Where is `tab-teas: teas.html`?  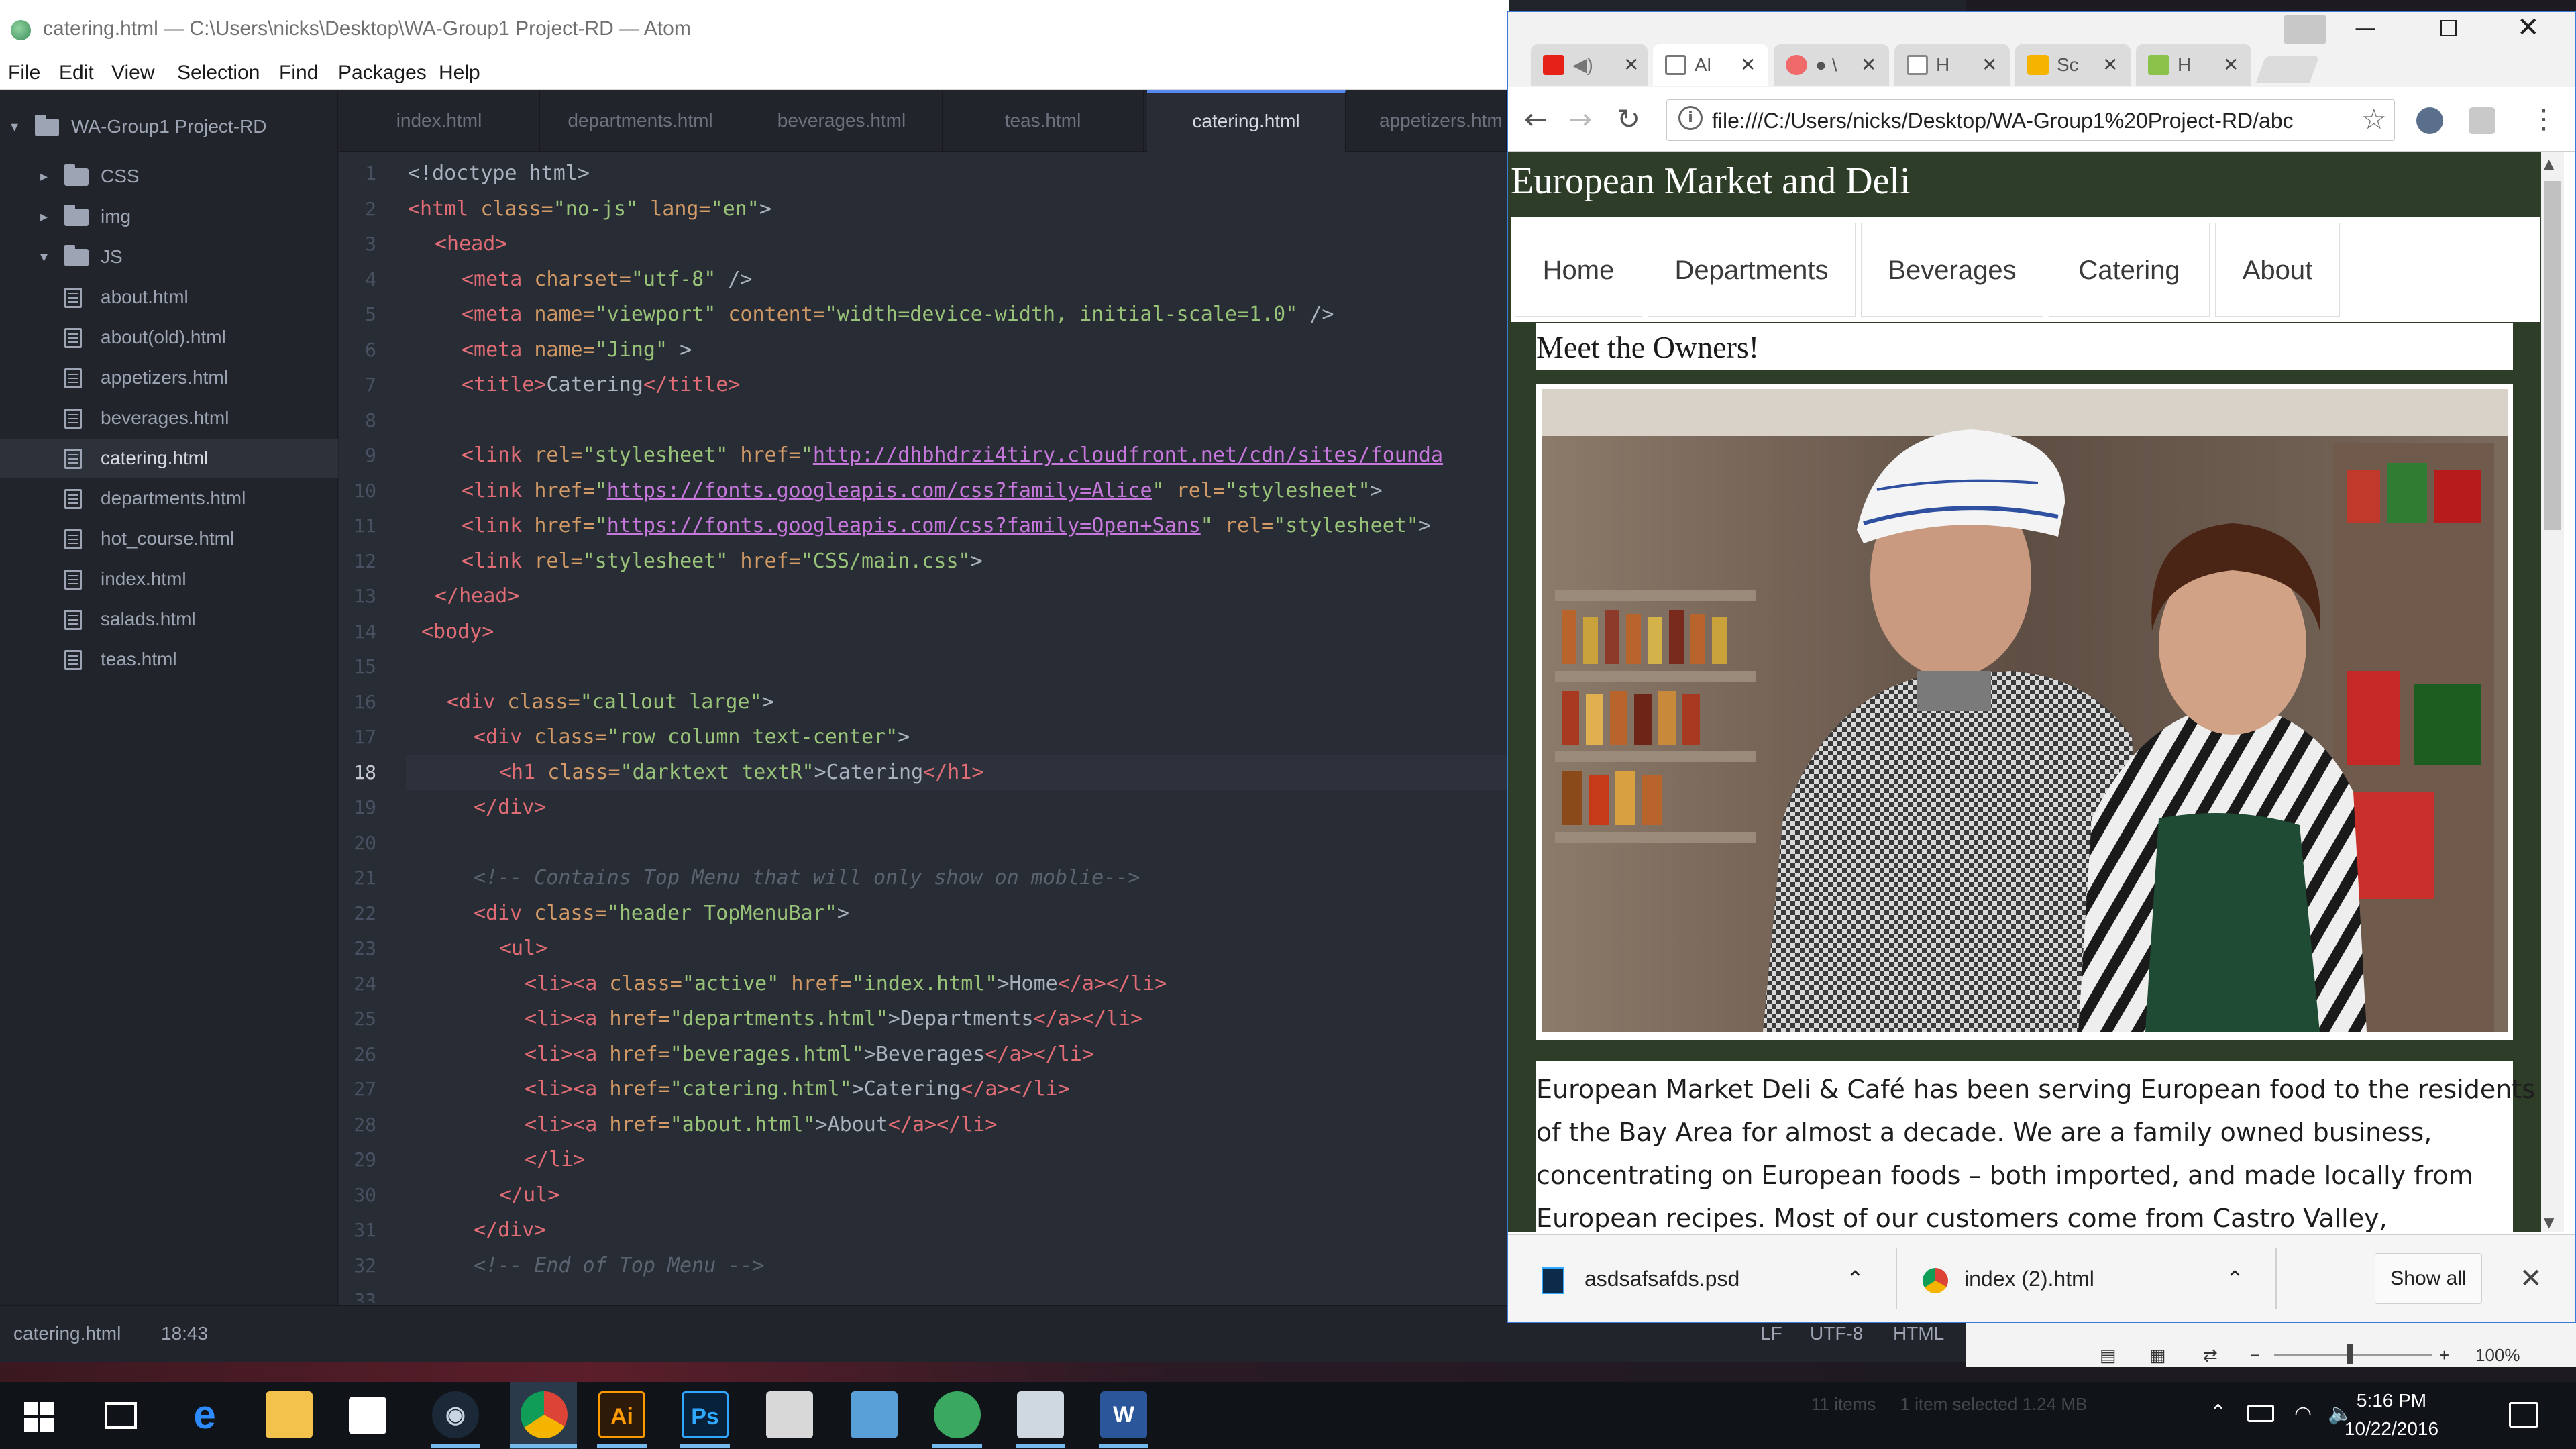
tab-teas: teas.html is located at coordinates (1043, 121).